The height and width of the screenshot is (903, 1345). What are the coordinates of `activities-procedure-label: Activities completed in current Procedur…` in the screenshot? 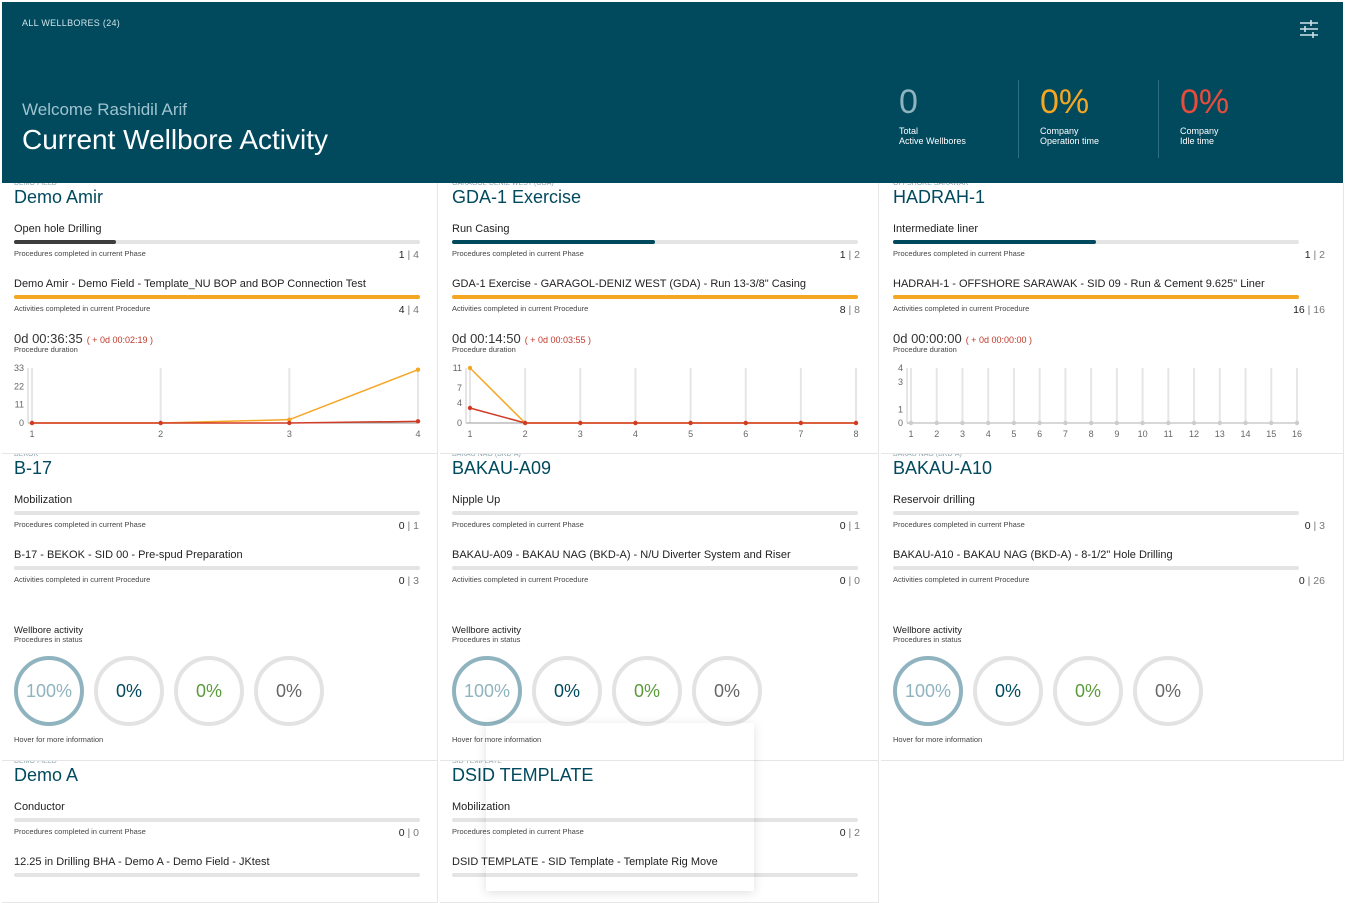 It's located at (82, 308).